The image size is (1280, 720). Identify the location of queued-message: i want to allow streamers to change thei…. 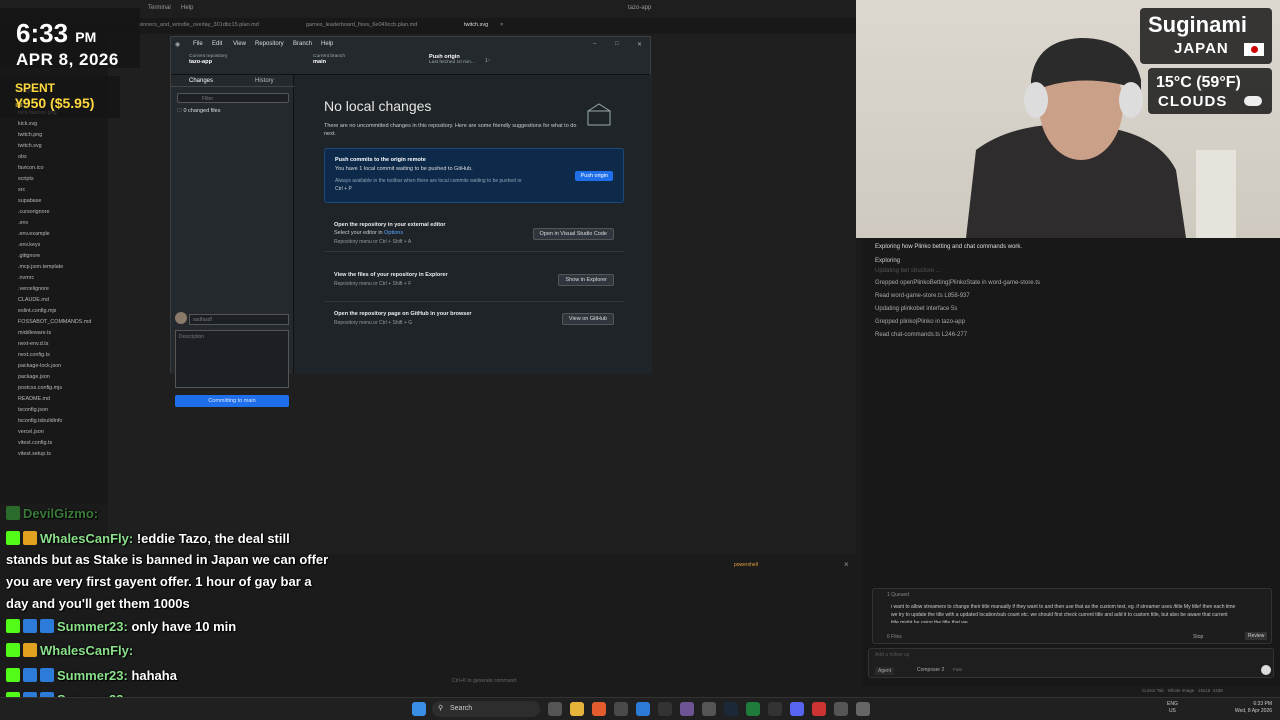
(1063, 613).